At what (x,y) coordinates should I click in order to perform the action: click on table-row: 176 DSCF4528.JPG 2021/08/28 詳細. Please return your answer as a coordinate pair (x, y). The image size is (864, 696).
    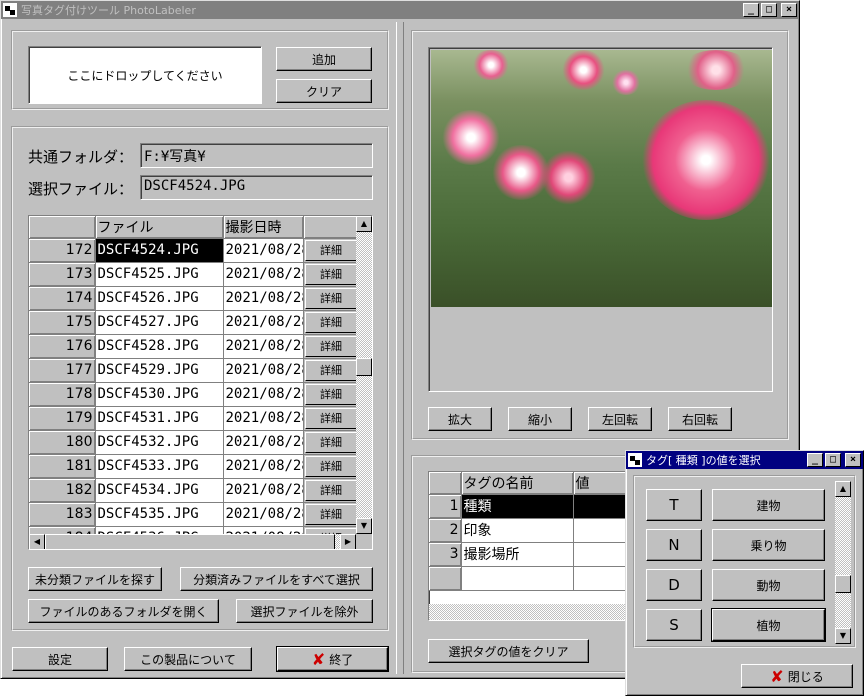
    Looking at the image, I should click on (194, 346).